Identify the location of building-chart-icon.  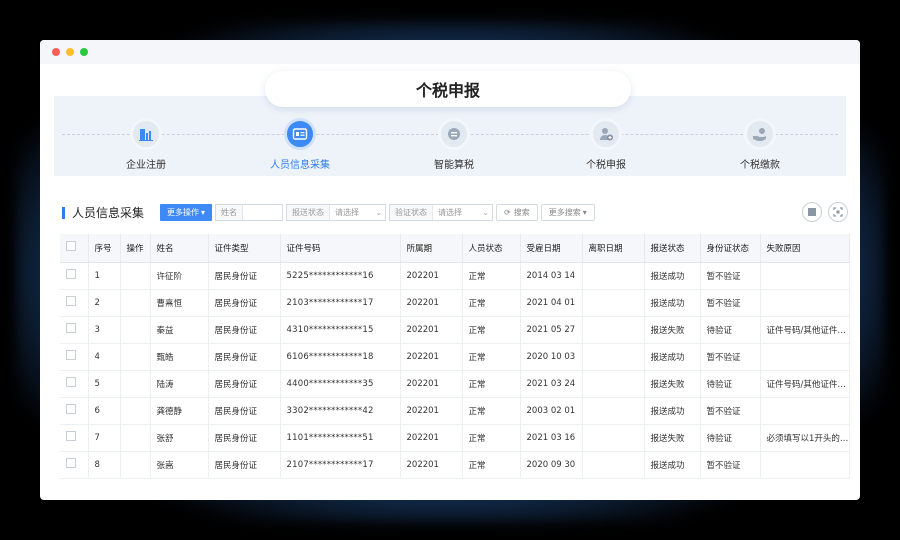
(146, 134).